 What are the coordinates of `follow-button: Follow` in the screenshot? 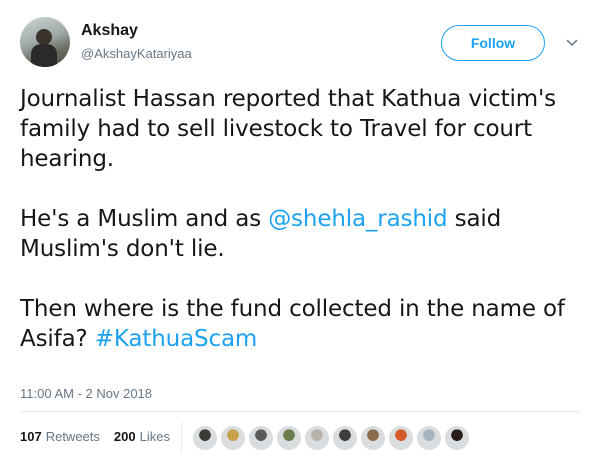 It's located at (493, 43).